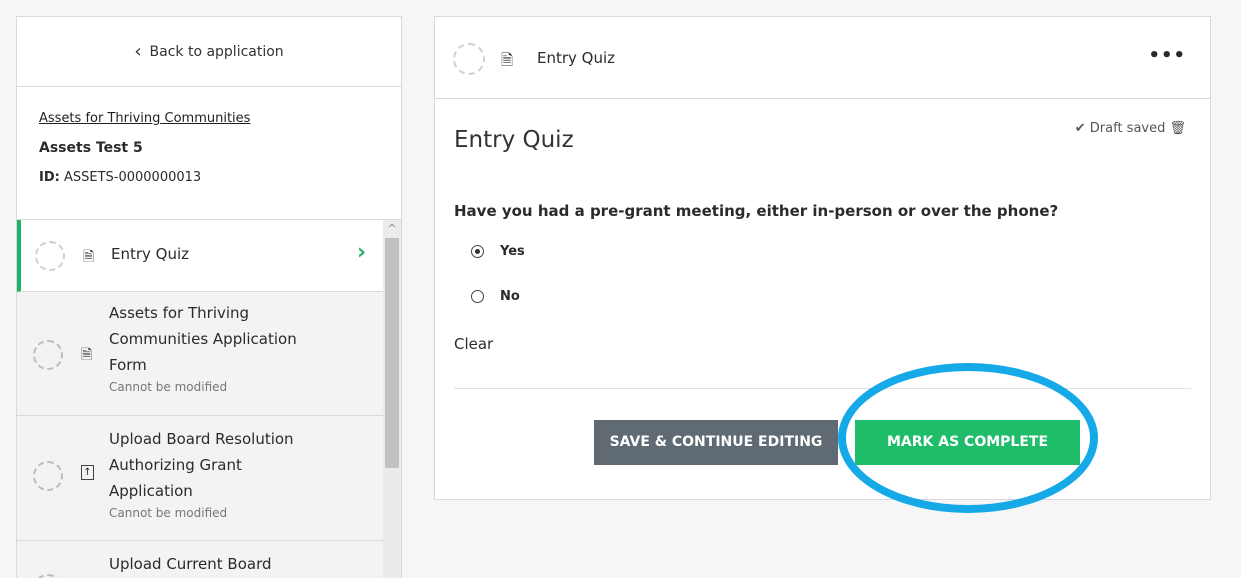  Describe the element at coordinates (822, 58) in the screenshot. I see `form-panel-header: 🗎 Entry Quiz •••` at that location.